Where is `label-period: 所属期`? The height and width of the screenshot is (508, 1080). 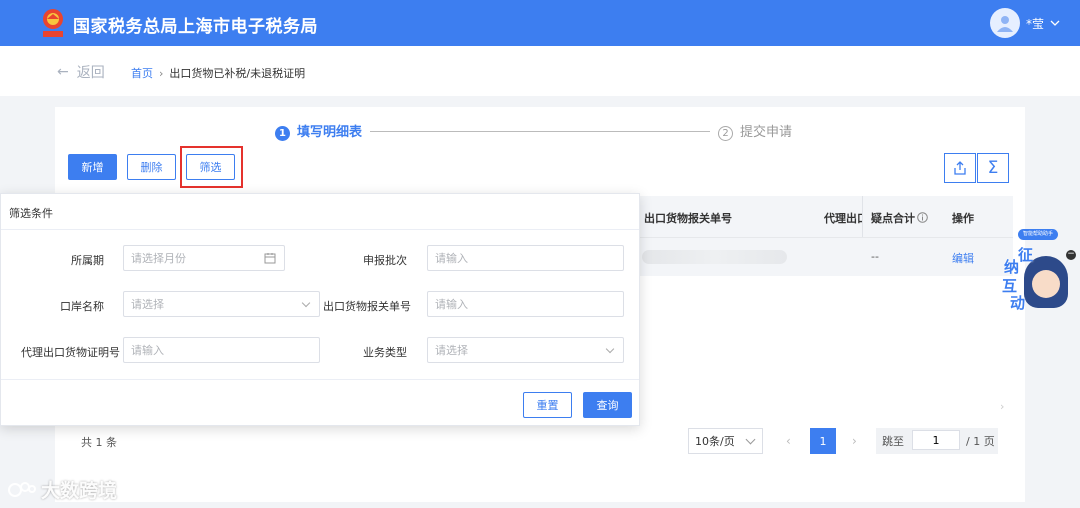
label-period: 所属期 is located at coordinates (87, 260).